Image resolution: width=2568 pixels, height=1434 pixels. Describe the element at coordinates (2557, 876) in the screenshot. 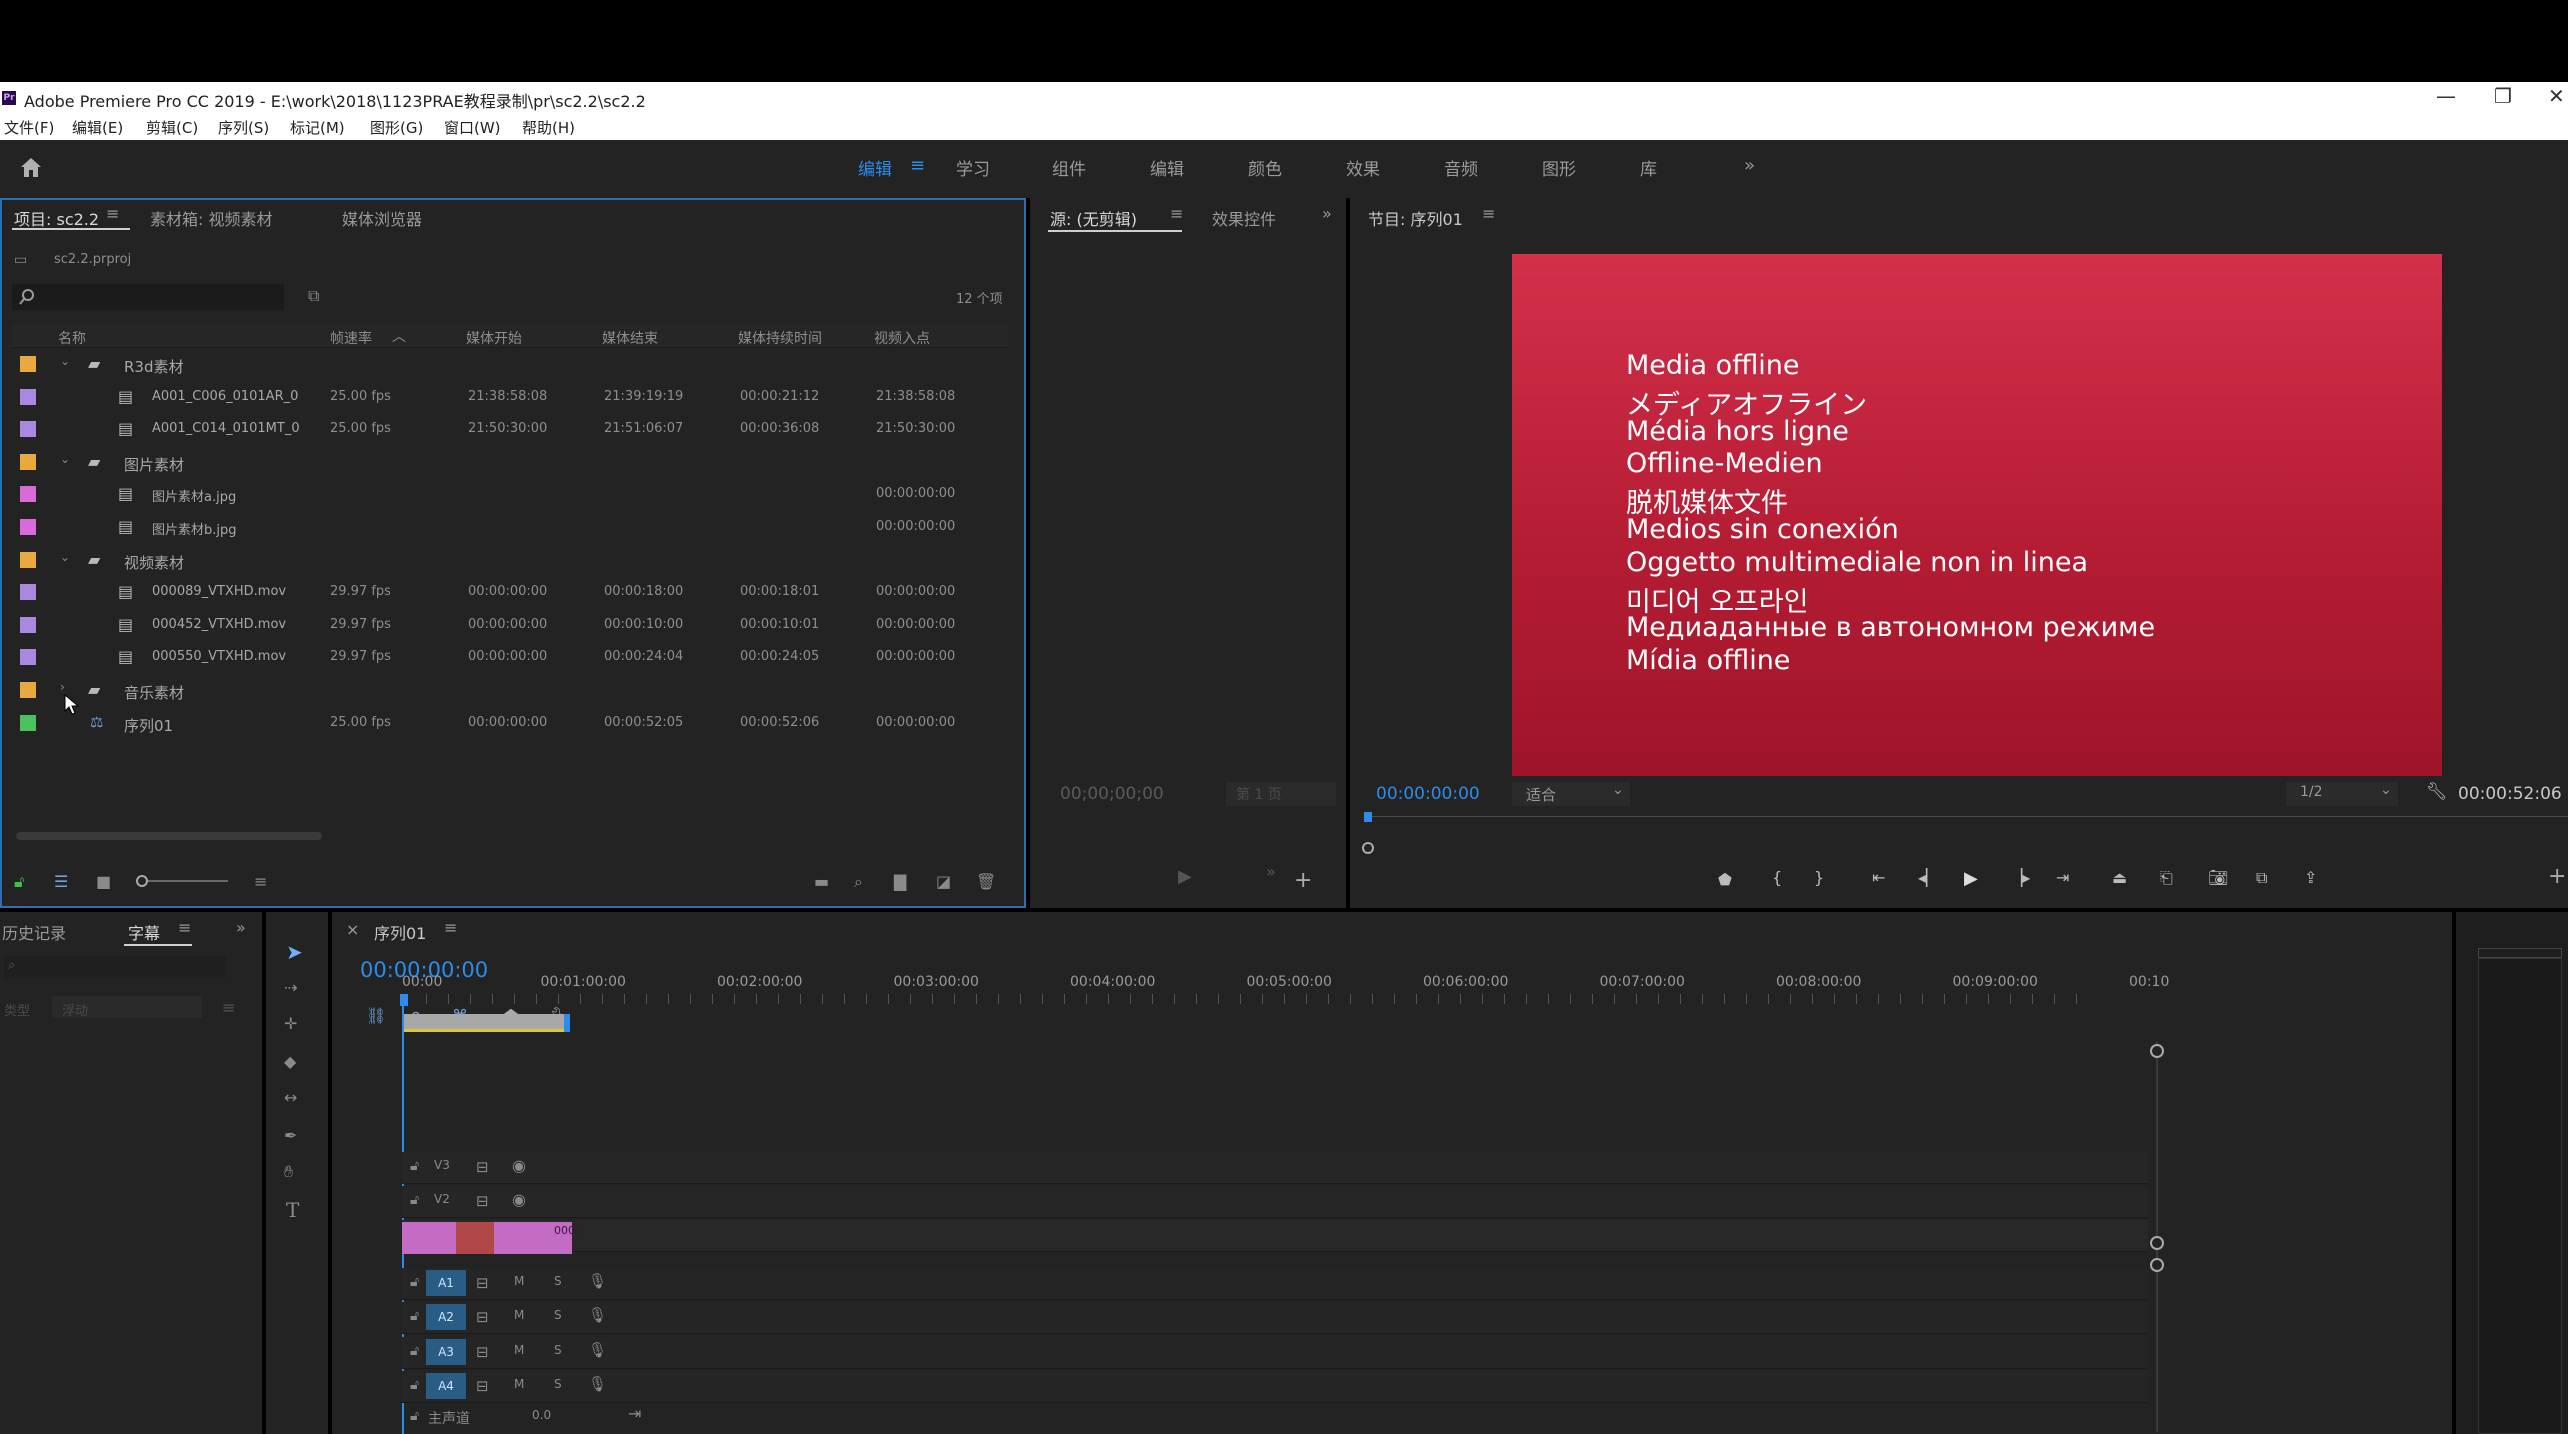

I see `program-add-button-icon: +` at that location.